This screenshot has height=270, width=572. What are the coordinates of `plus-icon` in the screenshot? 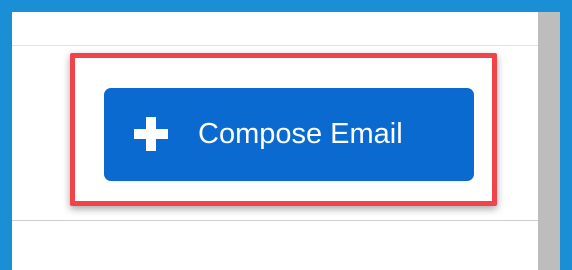 It's located at (151, 134).